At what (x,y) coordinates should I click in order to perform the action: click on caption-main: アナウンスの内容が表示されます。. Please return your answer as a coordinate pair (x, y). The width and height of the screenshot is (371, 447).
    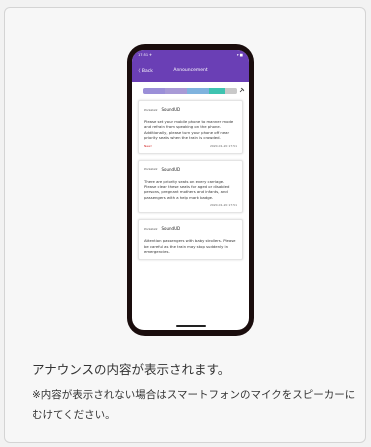
    Looking at the image, I should click on (131, 369).